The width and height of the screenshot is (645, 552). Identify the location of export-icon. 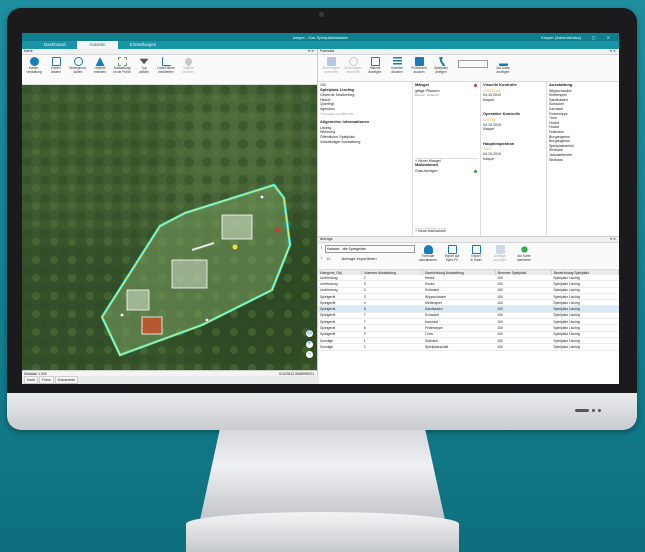
(452, 249).